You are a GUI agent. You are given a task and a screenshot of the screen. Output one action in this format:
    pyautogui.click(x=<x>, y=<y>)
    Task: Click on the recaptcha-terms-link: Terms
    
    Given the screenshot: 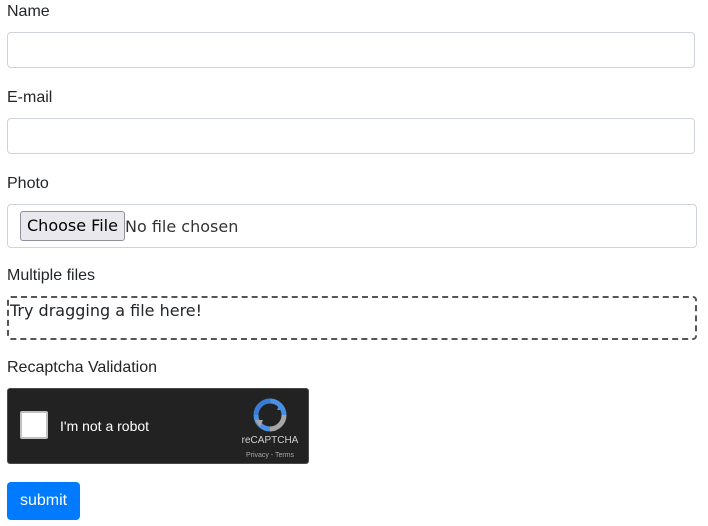 What is the action you would take?
    pyautogui.click(x=284, y=455)
    